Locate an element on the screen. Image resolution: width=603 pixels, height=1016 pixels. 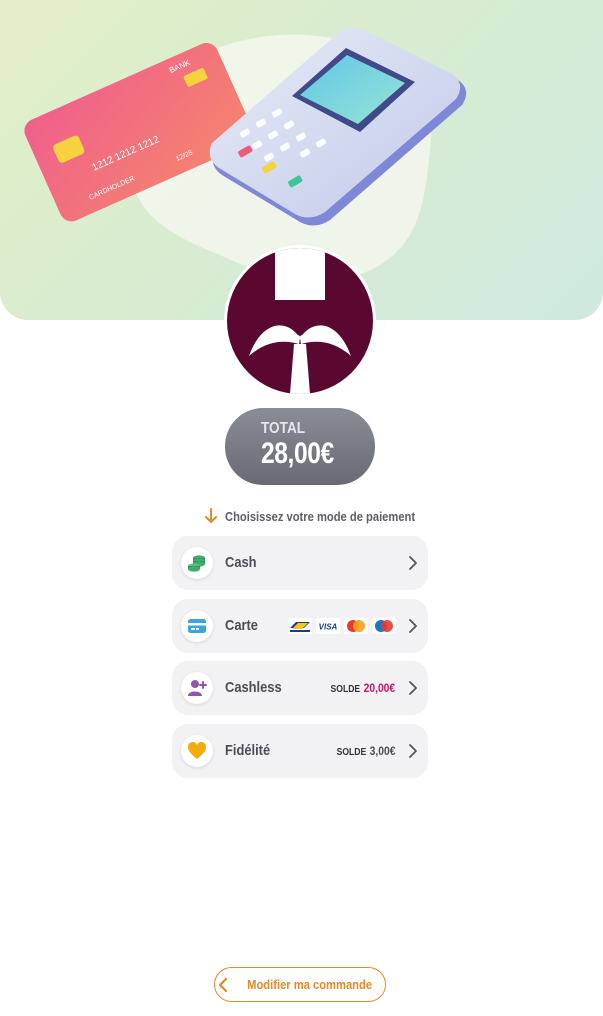
card-brands: VISA is located at coordinates (342, 626).